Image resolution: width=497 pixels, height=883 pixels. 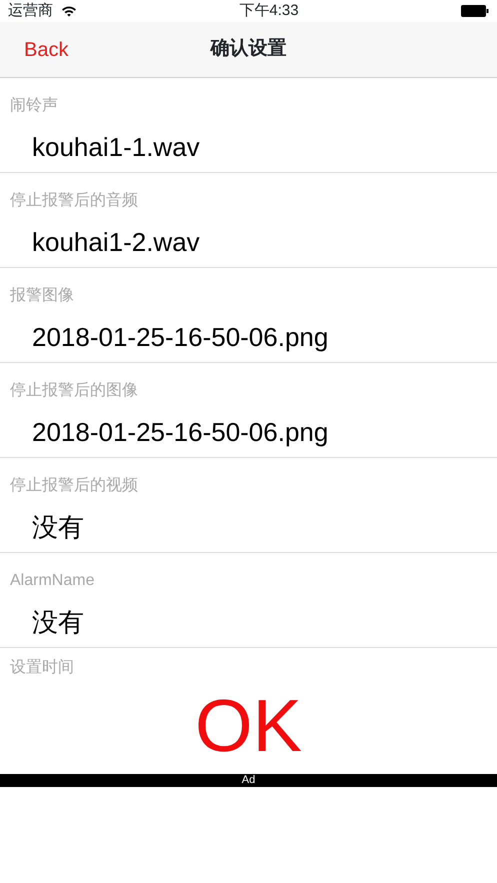 What do you see at coordinates (42, 668) in the screenshot?
I see `field-label: 设置时间` at bounding box center [42, 668].